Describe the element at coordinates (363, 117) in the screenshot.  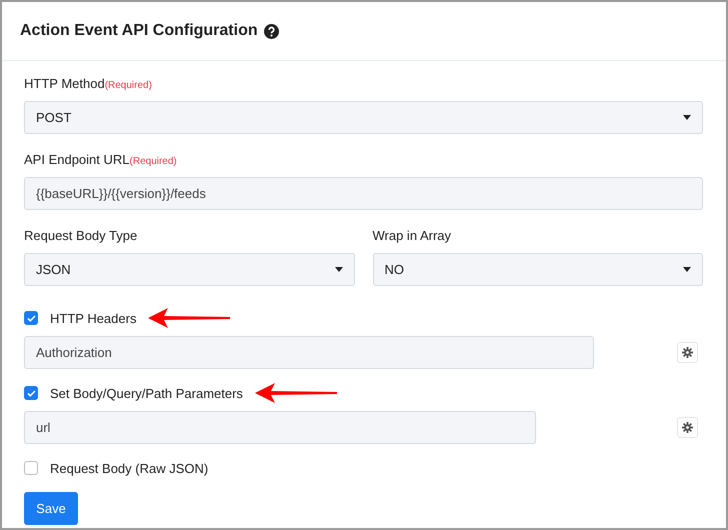
I see `select-field: POST` at that location.